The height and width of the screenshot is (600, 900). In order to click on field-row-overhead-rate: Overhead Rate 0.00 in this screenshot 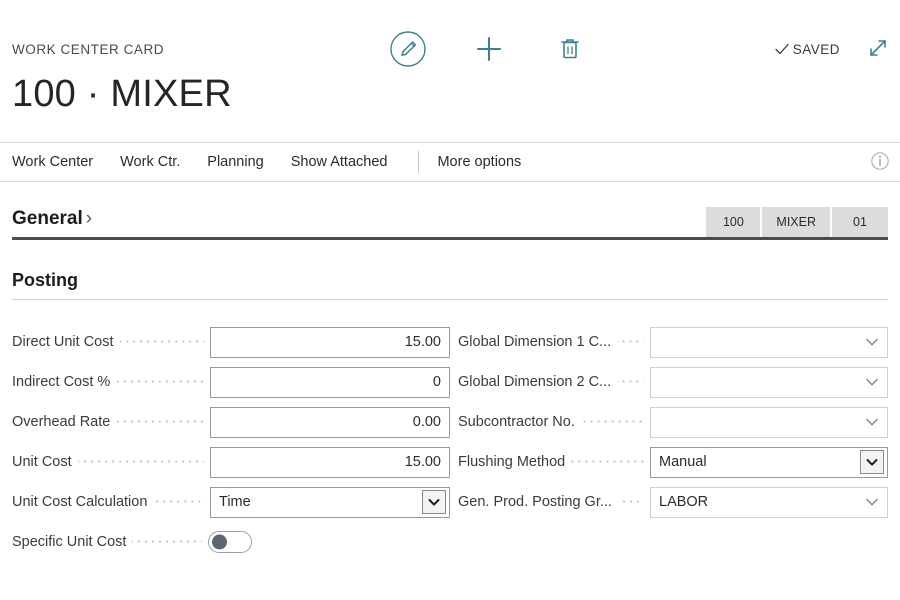, I will do `click(231, 422)`.